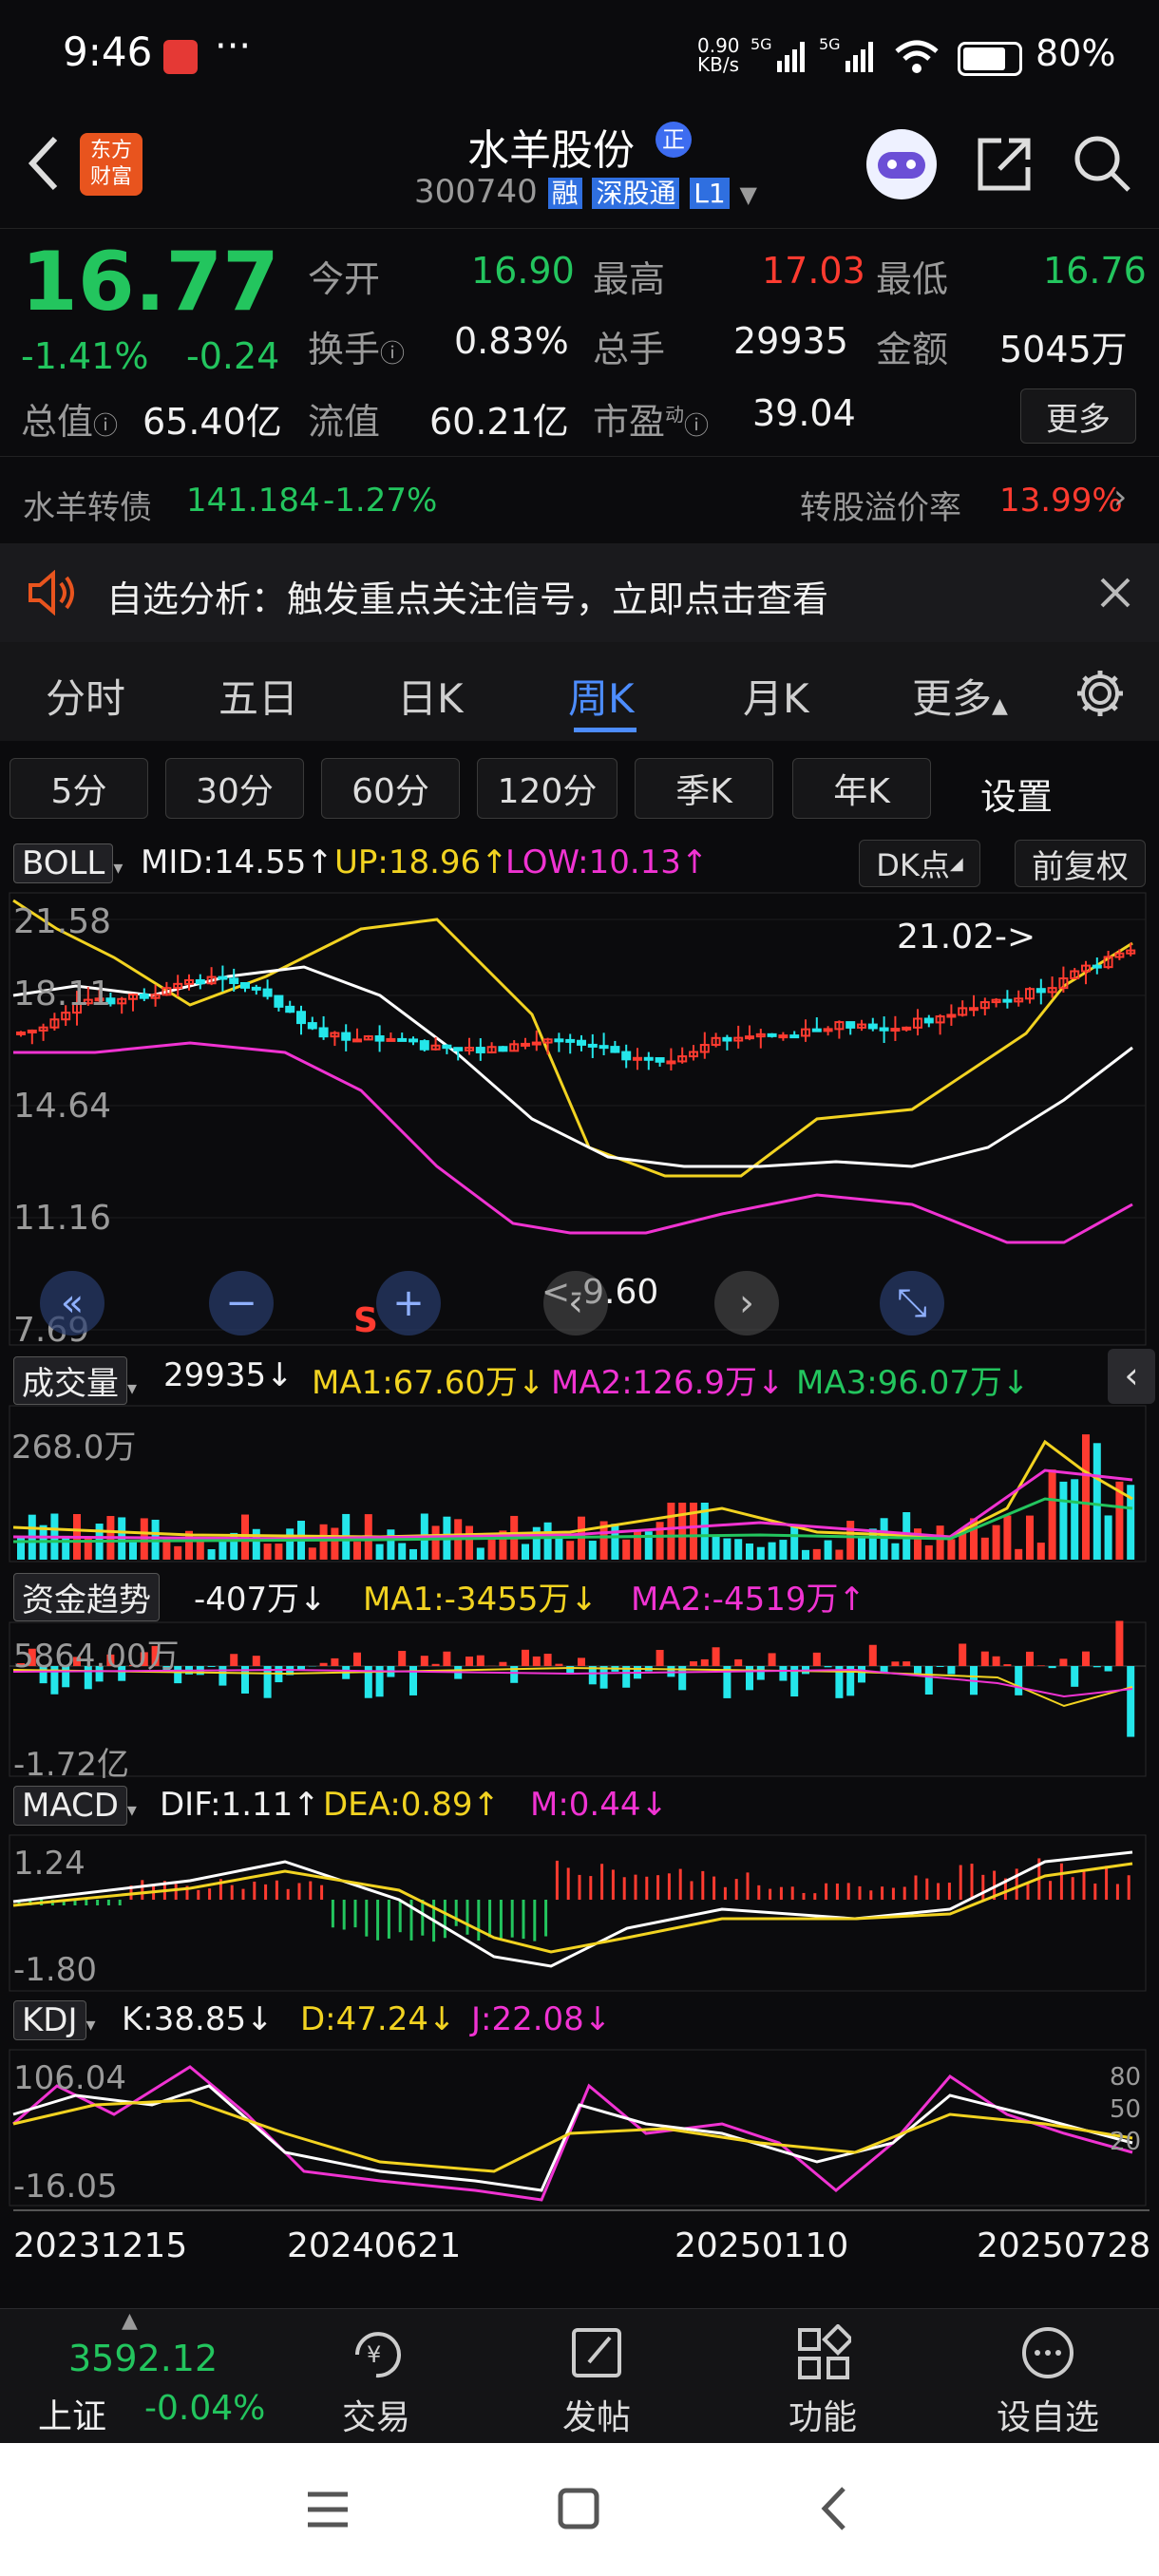 The width and height of the screenshot is (1159, 2576). Describe the element at coordinates (960, 696) in the screenshot. I see `tab-more: 更多▲` at that location.